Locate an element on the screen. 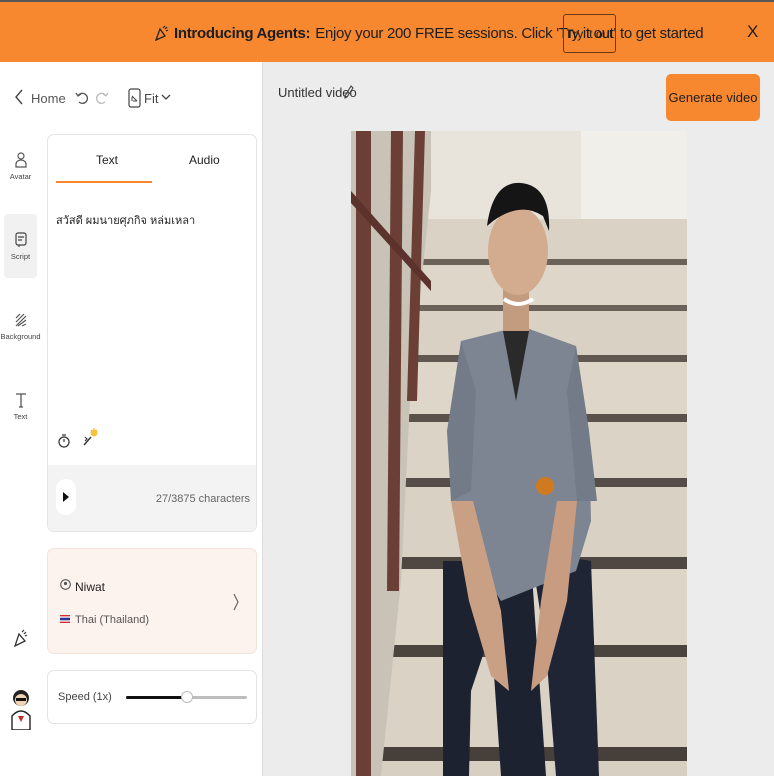 The height and width of the screenshot is (776, 774). speed-slider is located at coordinates (186, 697).